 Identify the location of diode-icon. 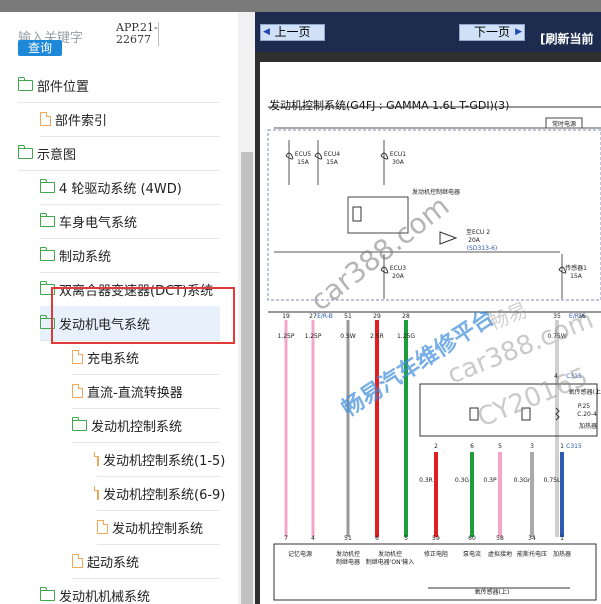
(448, 238).